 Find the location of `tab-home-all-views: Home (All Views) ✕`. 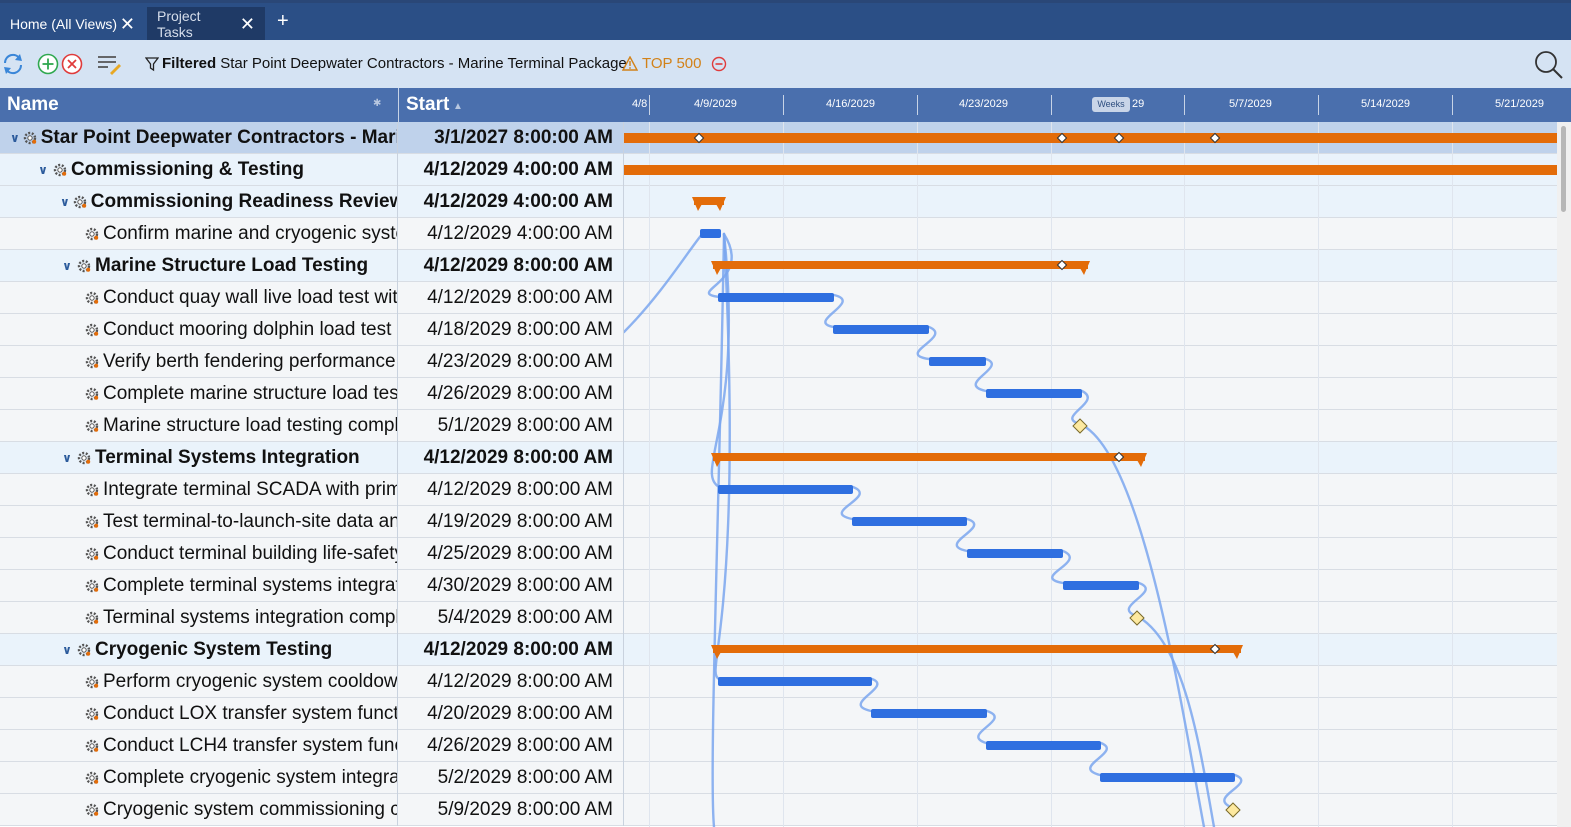

tab-home-all-views: Home (All Views) ✕ is located at coordinates (72, 23).